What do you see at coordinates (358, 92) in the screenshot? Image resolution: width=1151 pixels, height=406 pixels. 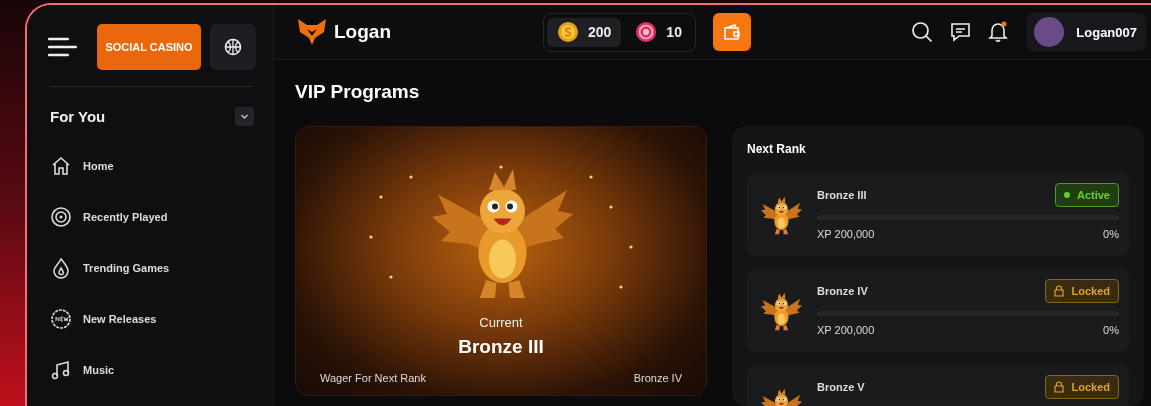 I see `page-title: VIP Programs` at bounding box center [358, 92].